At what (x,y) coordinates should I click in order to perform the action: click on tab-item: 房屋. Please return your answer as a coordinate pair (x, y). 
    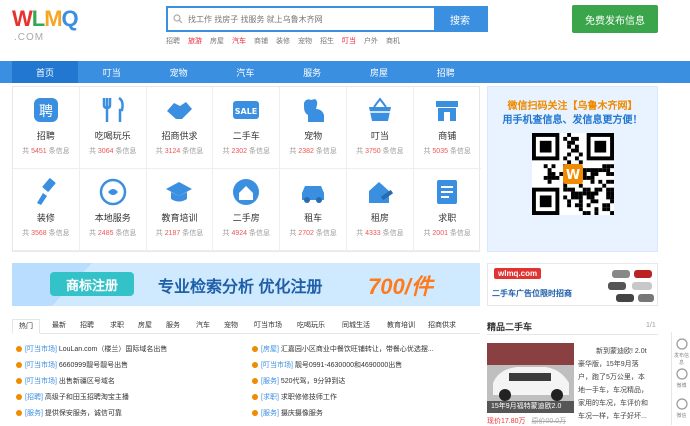
    Looking at the image, I should click on (145, 326).